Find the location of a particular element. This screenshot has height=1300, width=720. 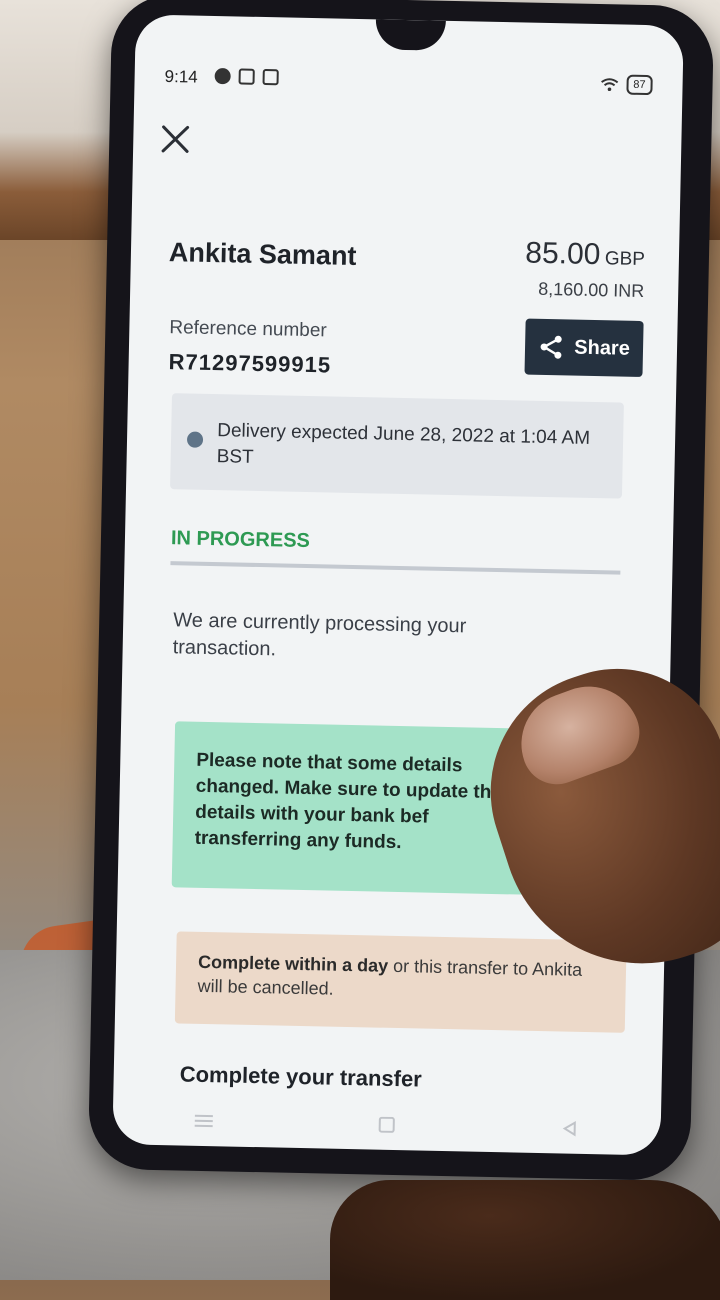

close-icon is located at coordinates (175, 139).